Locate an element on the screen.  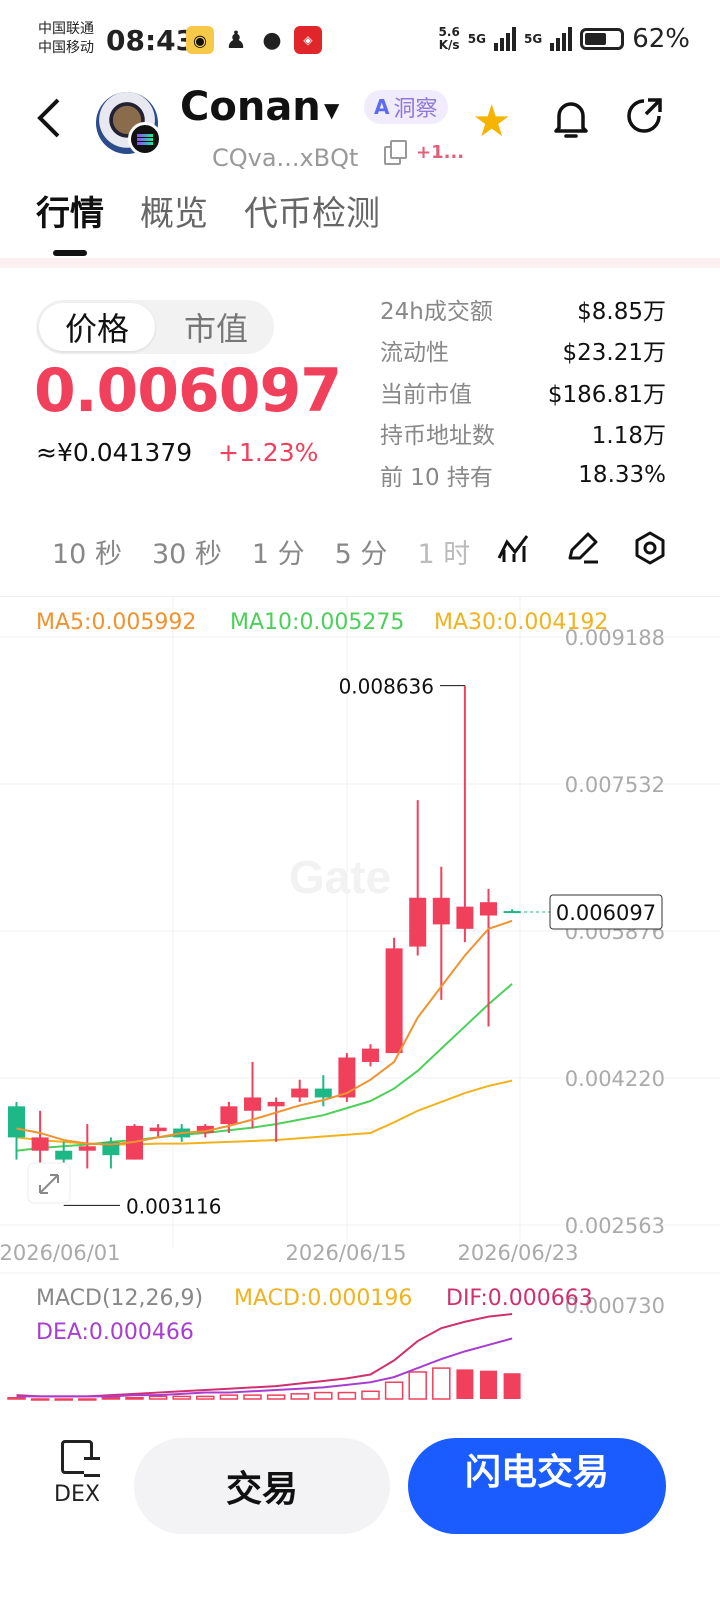
weibo-icon: ◉ is located at coordinates (200, 40).